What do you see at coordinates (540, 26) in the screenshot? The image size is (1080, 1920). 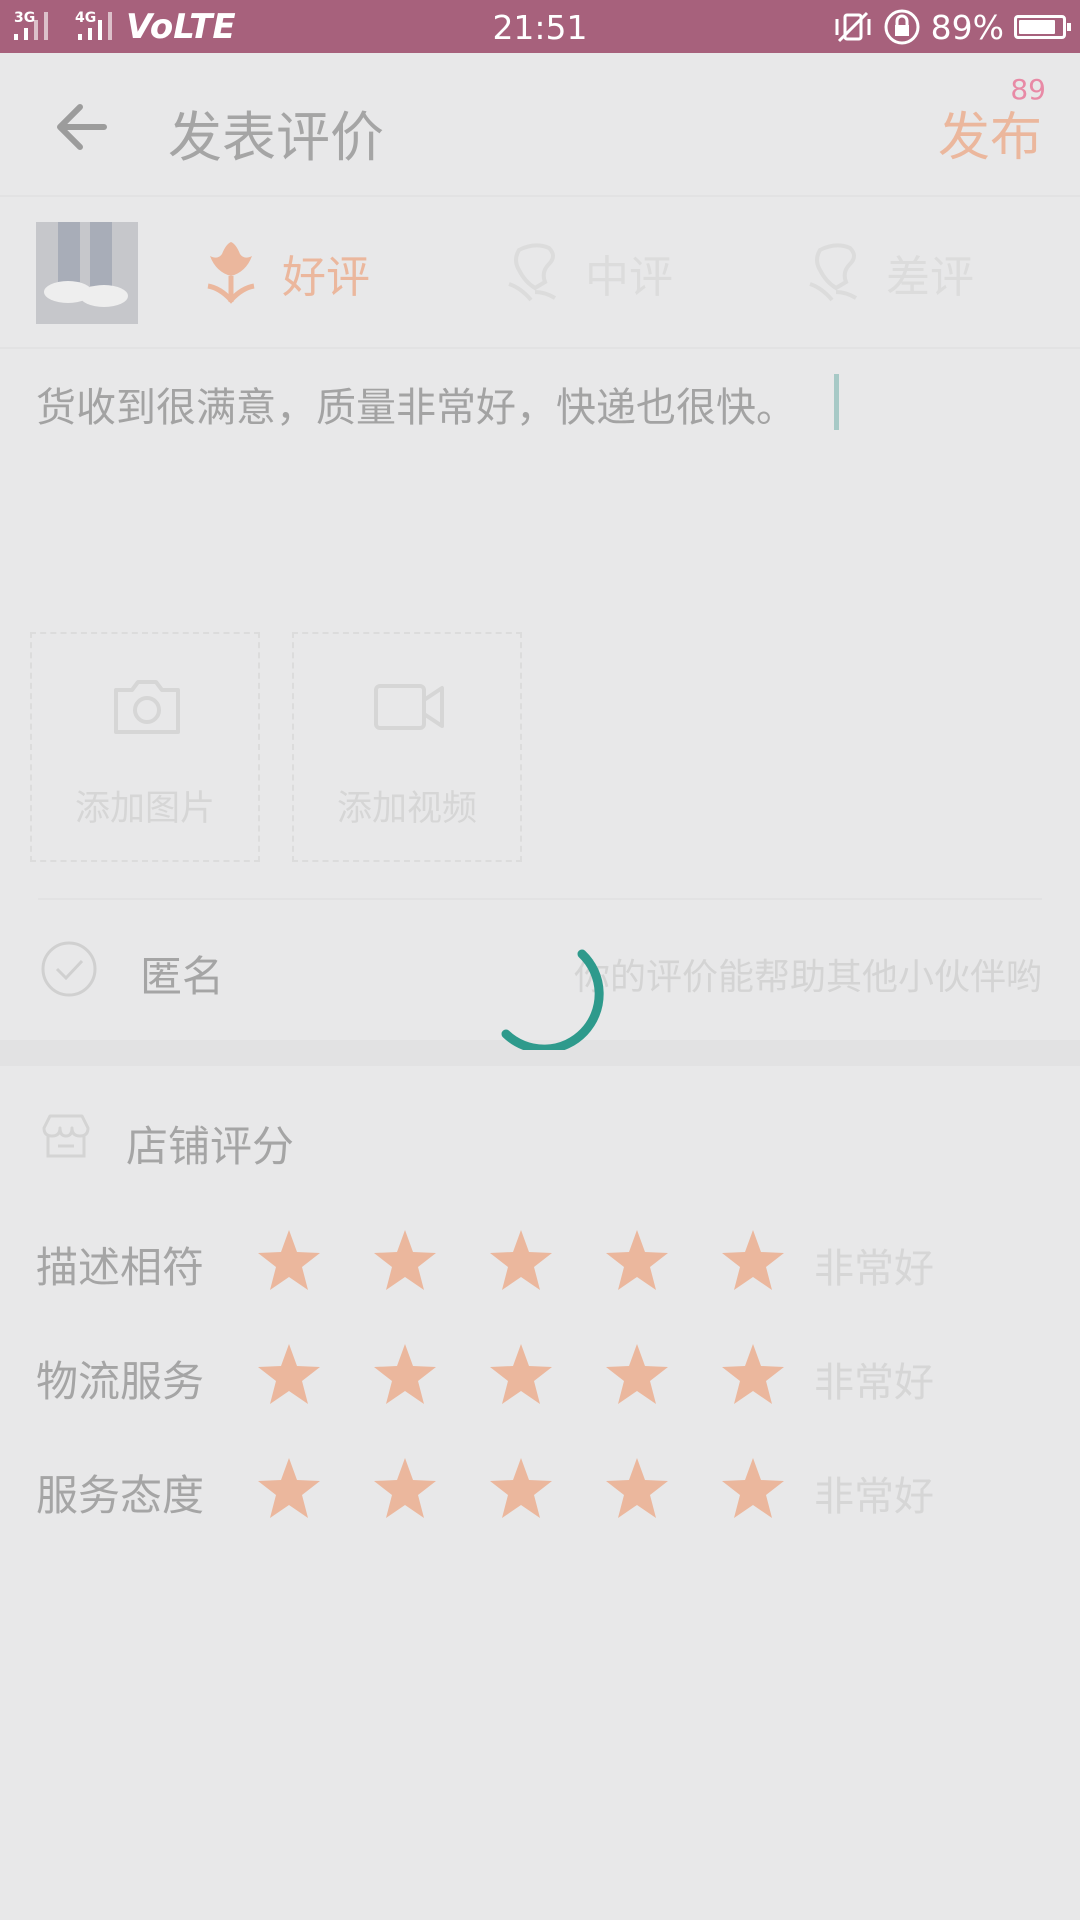 I see `status-bar: 3G 4G VoLTE 21:51 89%` at bounding box center [540, 26].